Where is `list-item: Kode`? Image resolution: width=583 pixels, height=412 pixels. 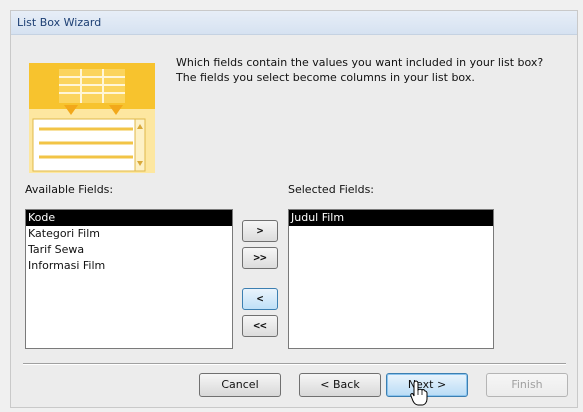
list-item: Kode is located at coordinates (129, 218).